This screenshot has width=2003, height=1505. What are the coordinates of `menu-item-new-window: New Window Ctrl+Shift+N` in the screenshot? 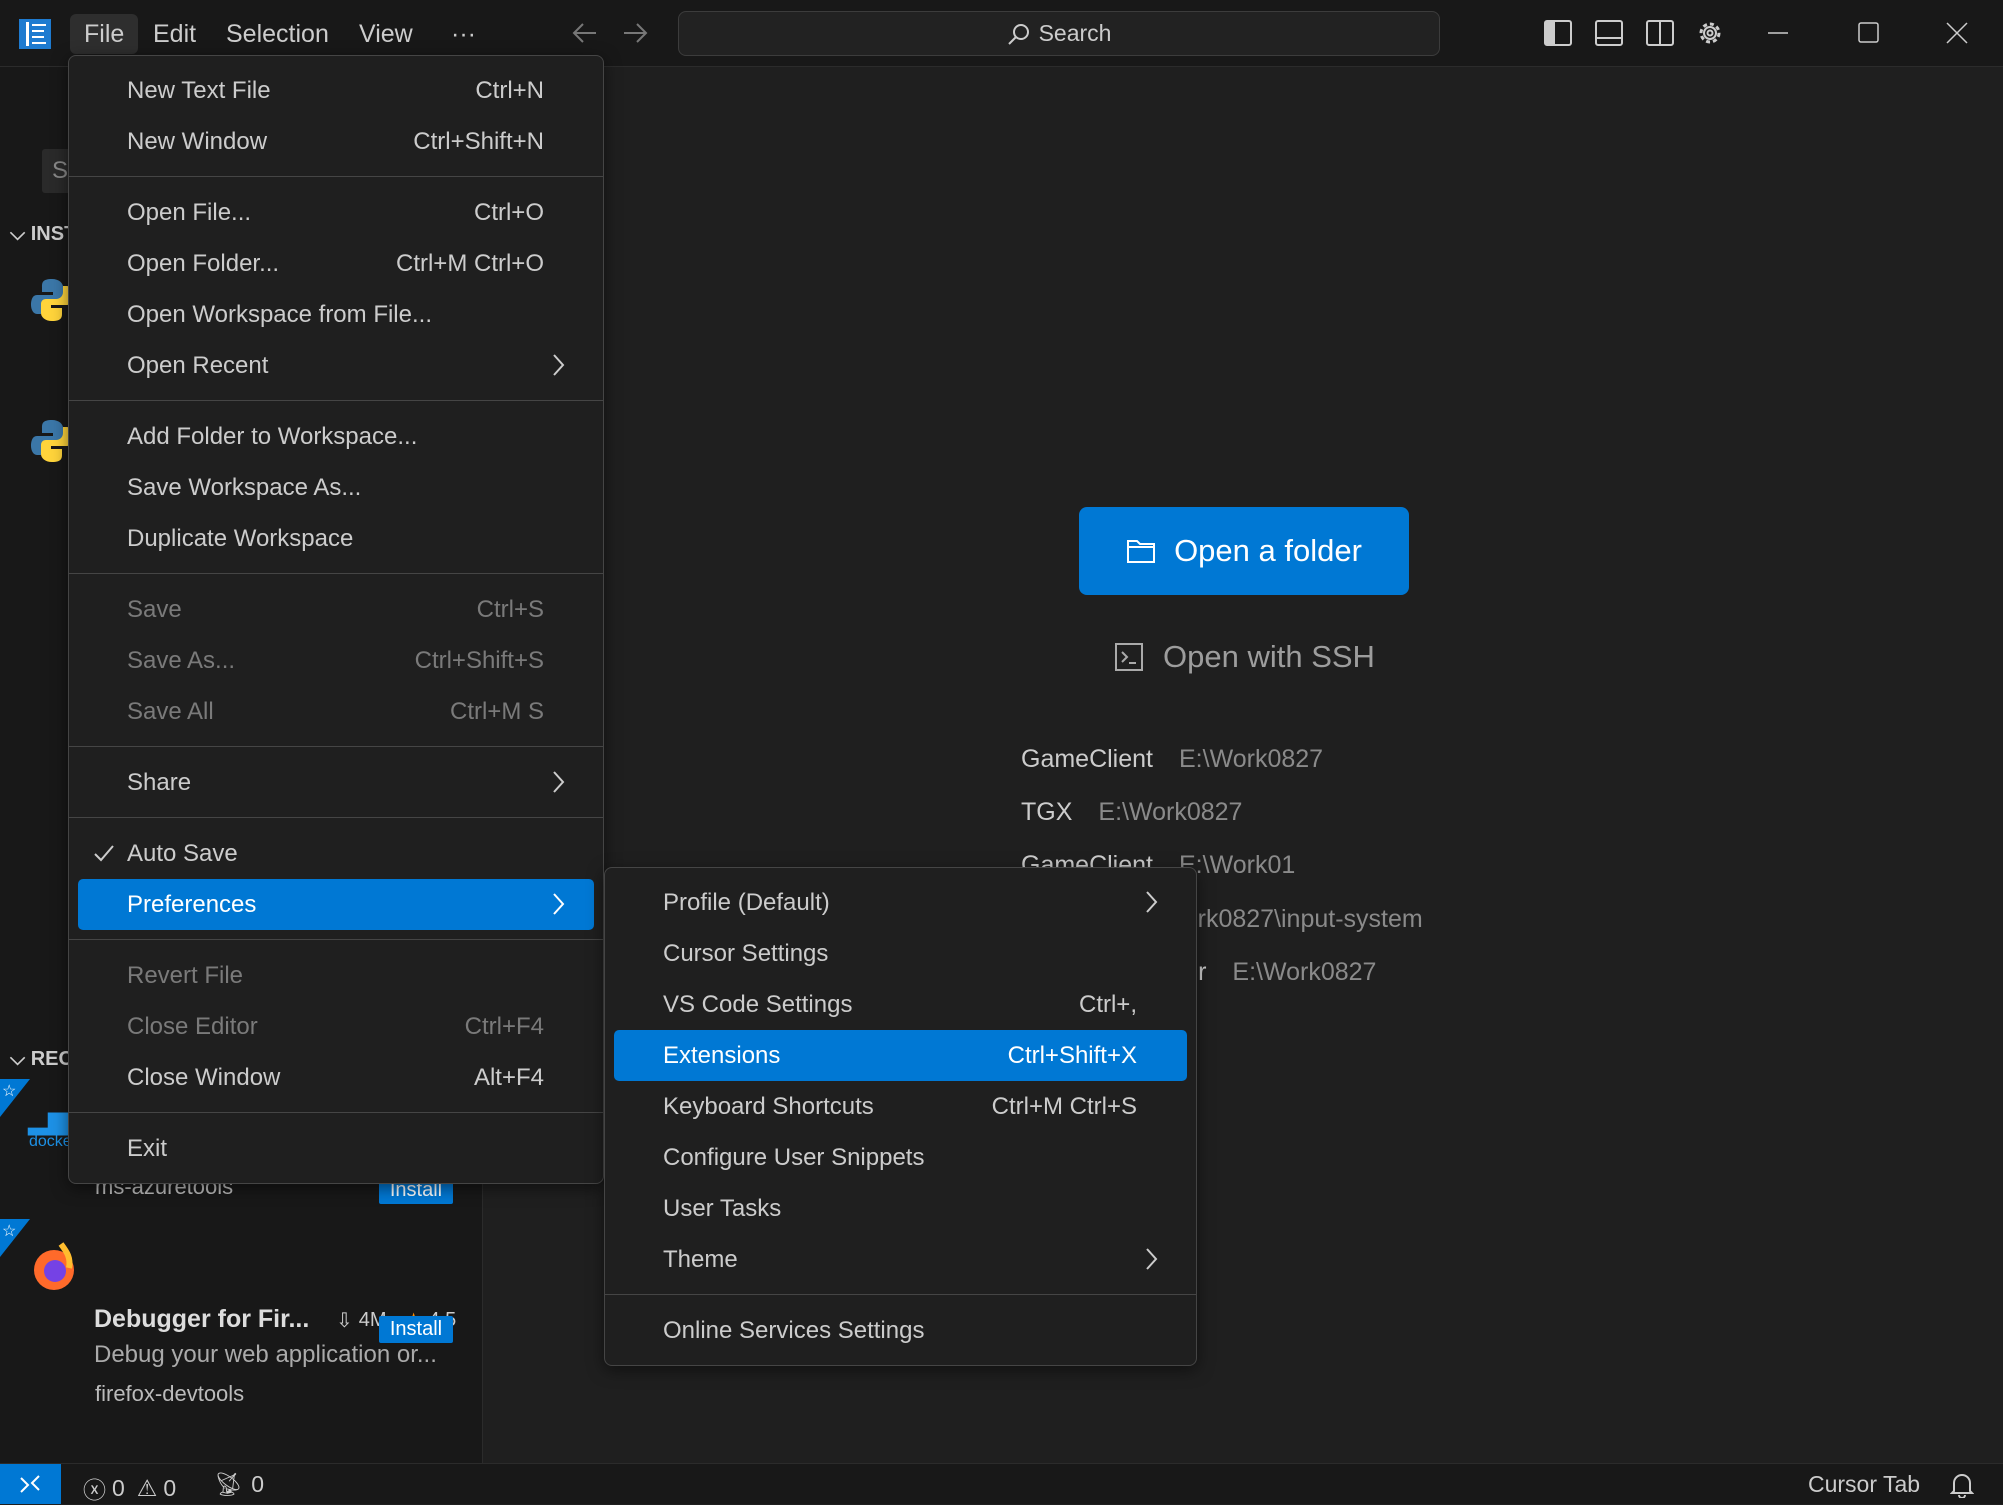 It's located at (336, 141).